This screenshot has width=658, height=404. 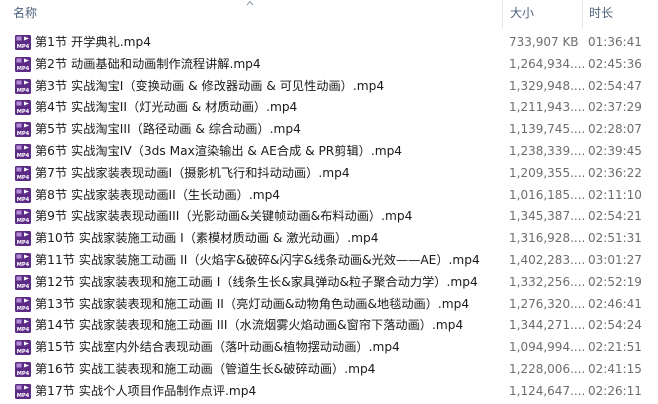 What do you see at coordinates (146, 390) in the screenshot?
I see `file-name: 第17节 实战个人项目作品制作点评.mp4` at bounding box center [146, 390].